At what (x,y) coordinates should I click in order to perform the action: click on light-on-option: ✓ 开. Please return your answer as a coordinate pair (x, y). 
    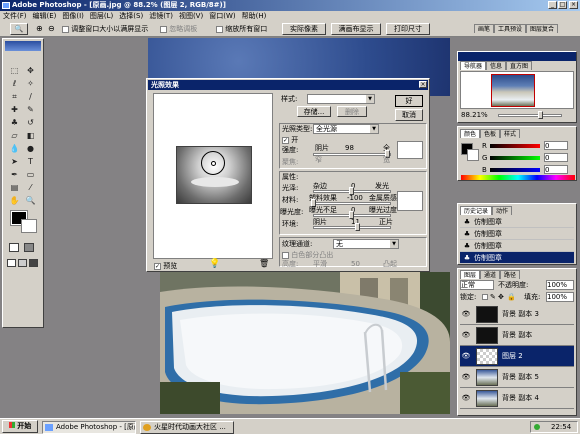
    Looking at the image, I should click on (290, 140).